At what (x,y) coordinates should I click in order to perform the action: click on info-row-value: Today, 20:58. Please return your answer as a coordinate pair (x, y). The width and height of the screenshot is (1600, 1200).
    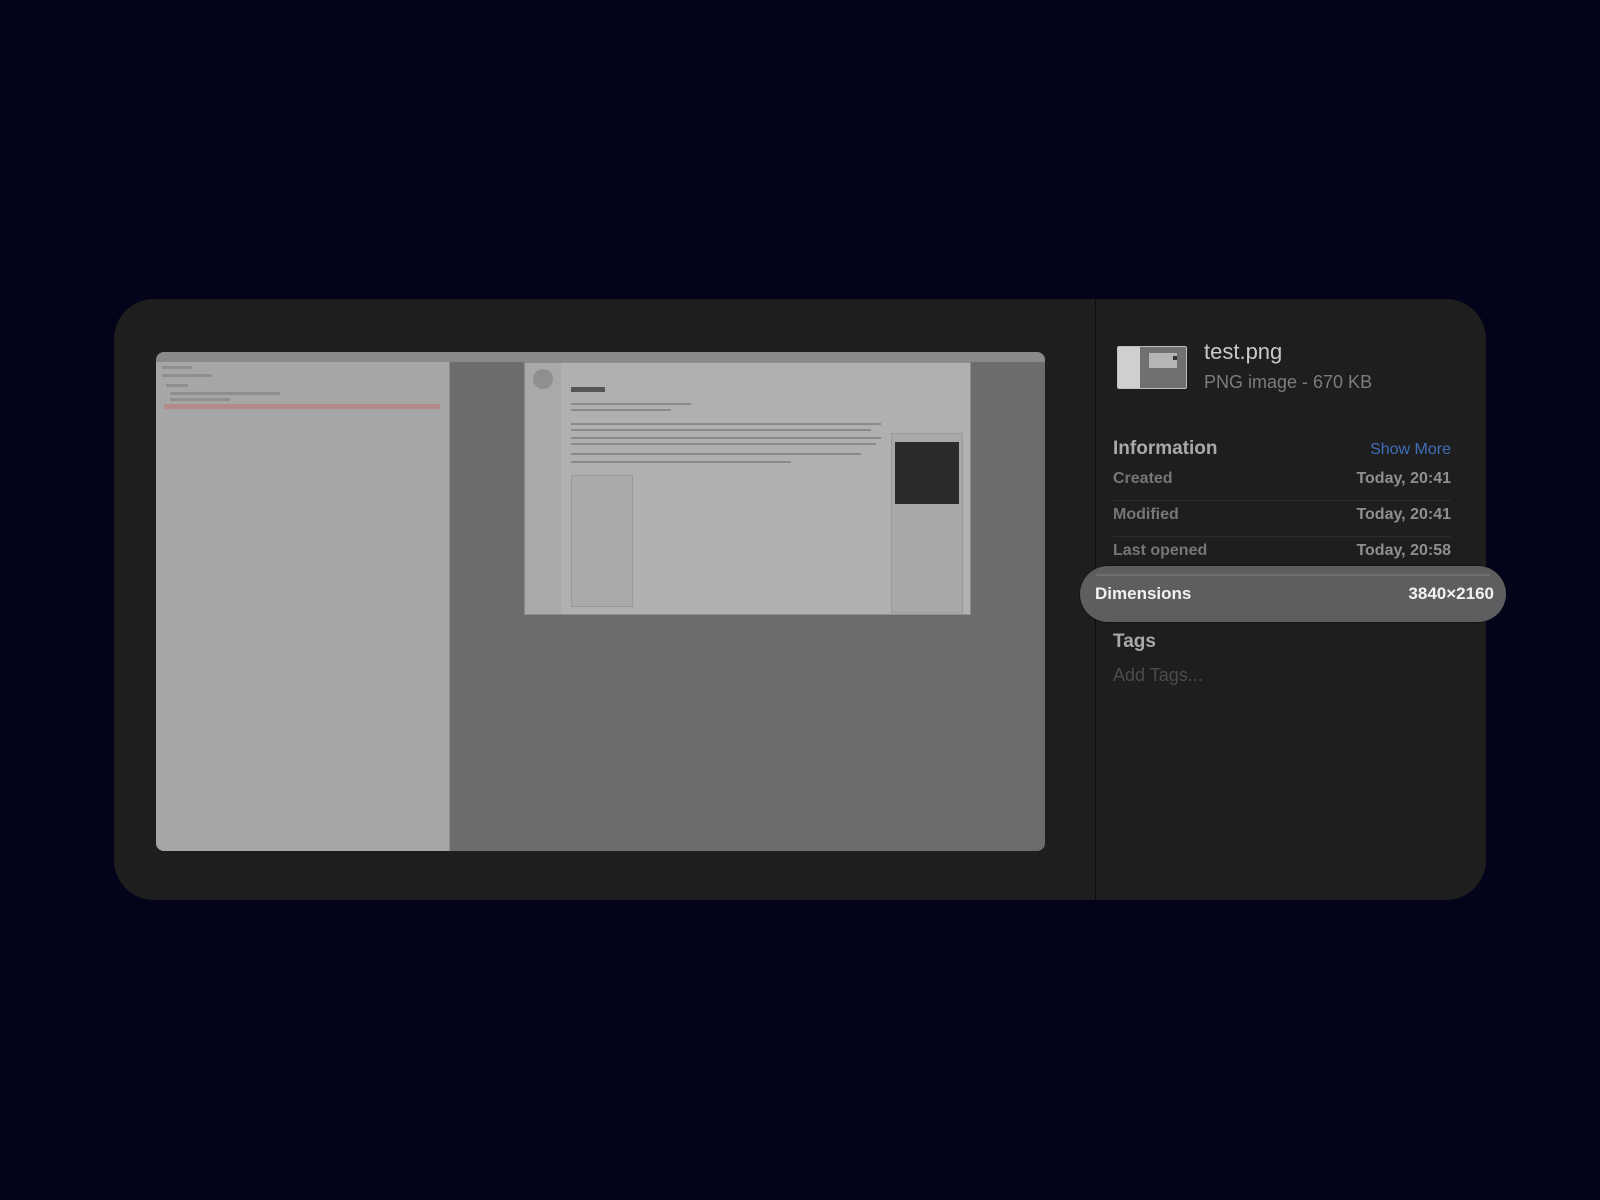
    Looking at the image, I should click on (1403, 550).